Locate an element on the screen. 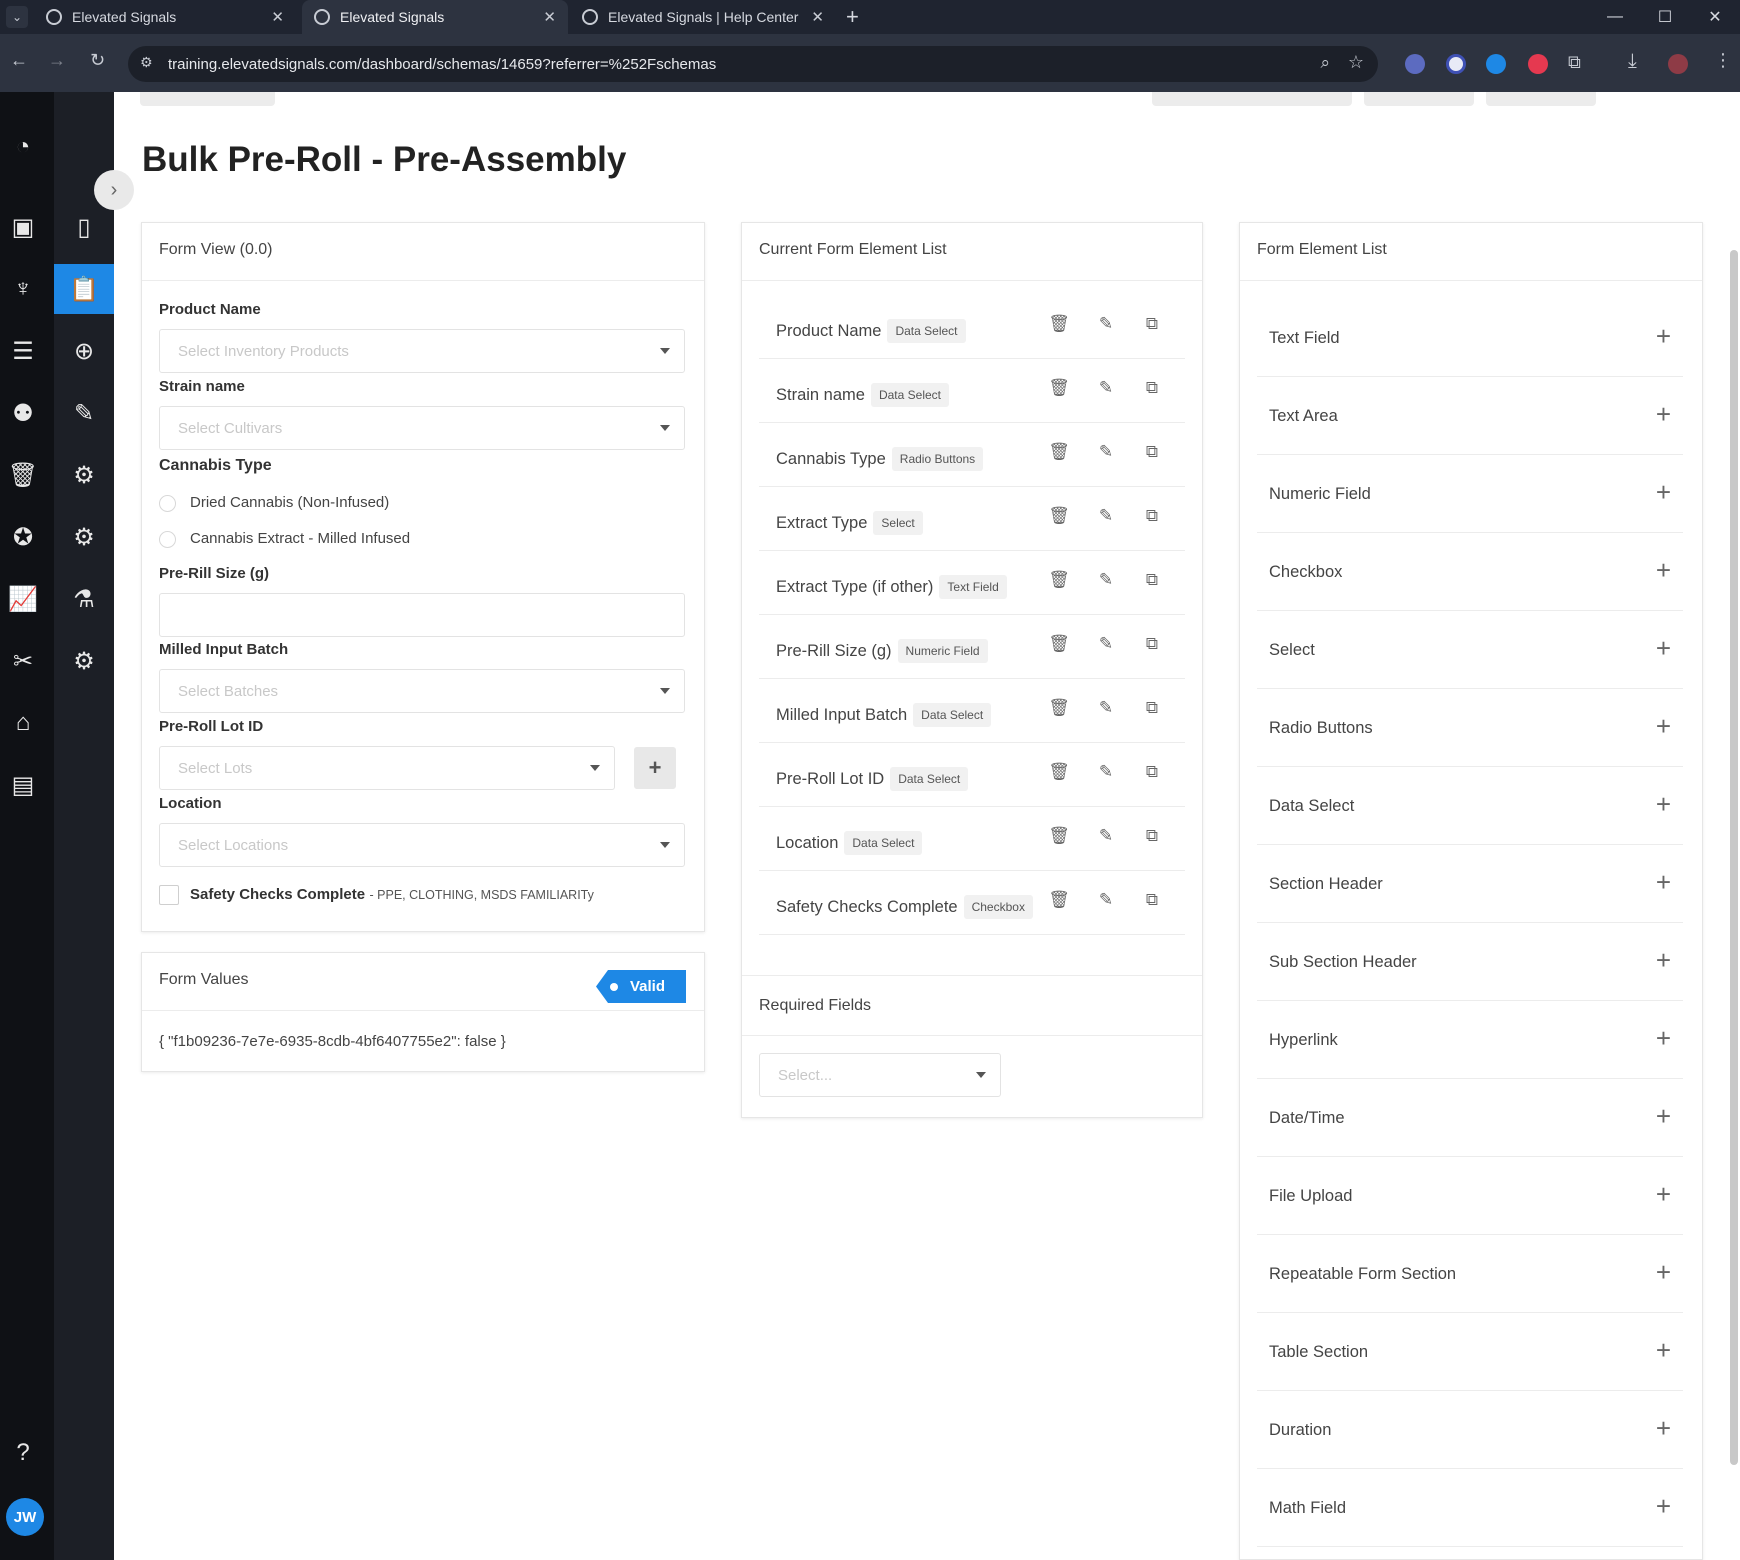 This screenshot has width=1740, height=1560. element-type-row: Text Field + is located at coordinates (1470, 338).